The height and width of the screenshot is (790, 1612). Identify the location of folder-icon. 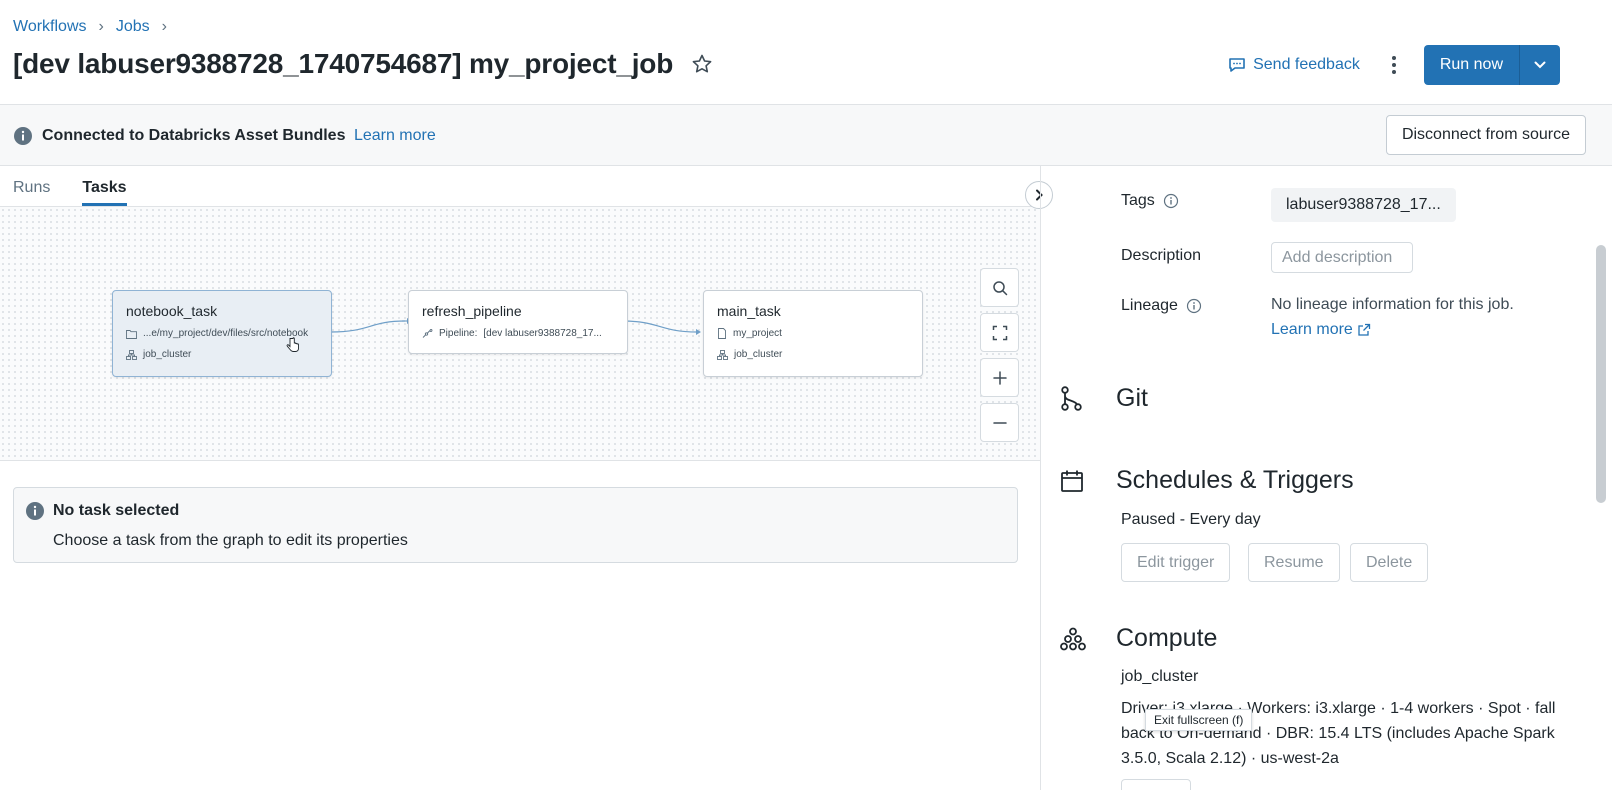
(131, 334).